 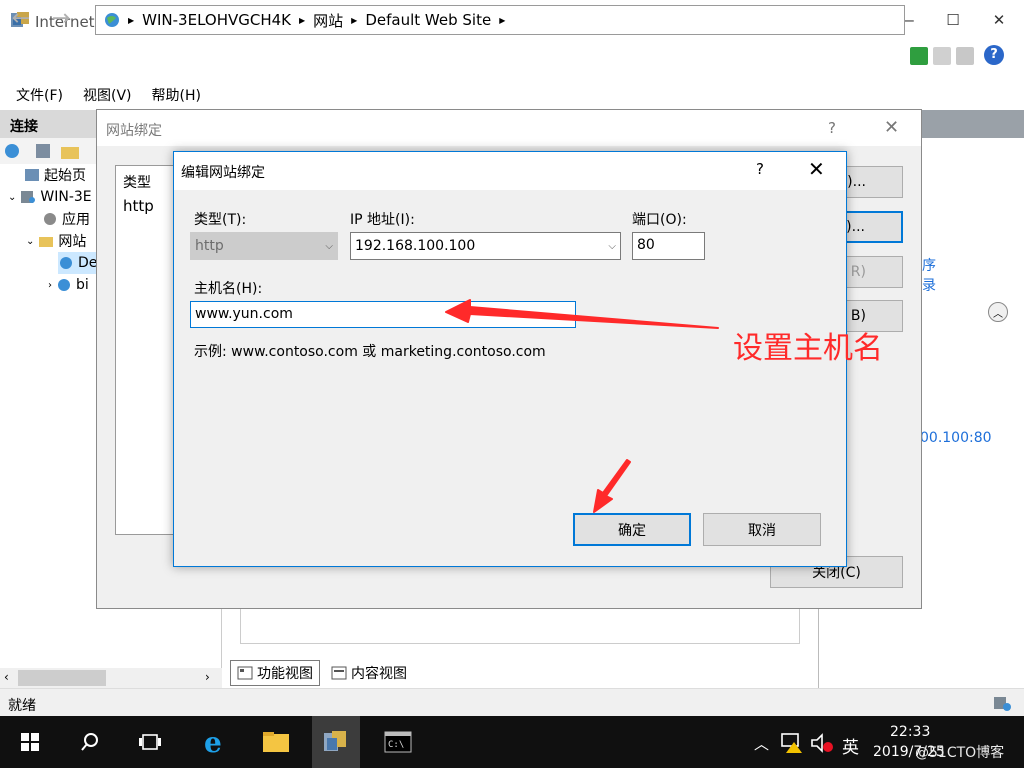 I want to click on svg-text: e, so click(x=213, y=742).